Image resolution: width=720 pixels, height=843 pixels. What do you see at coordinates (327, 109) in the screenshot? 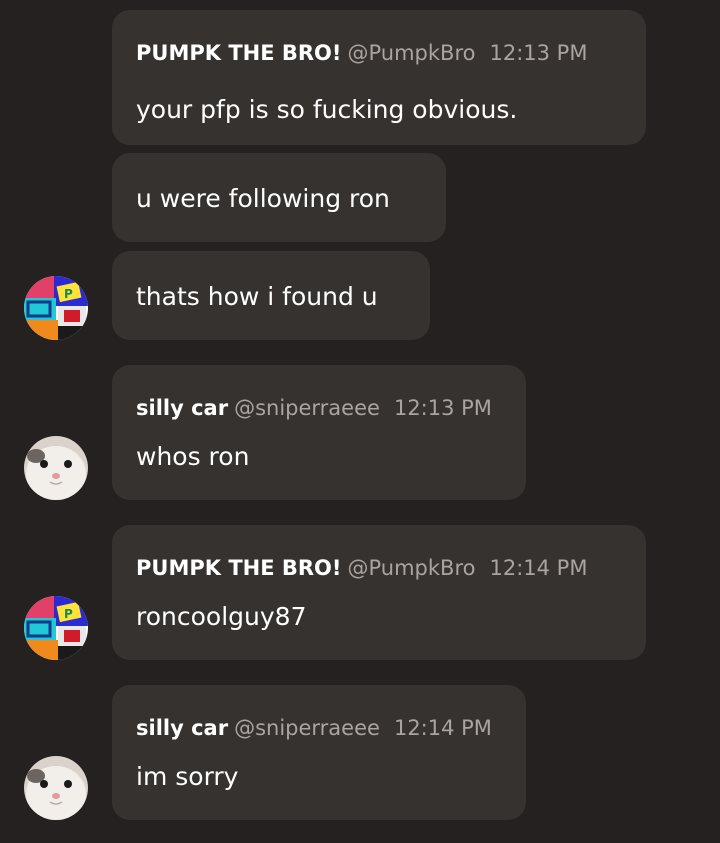
I see `message-text: your pfp is so fucking obvious.` at bounding box center [327, 109].